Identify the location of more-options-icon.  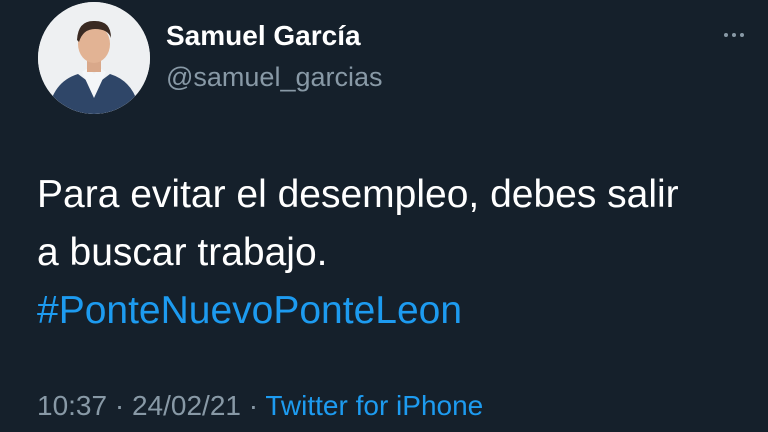
(734, 35).